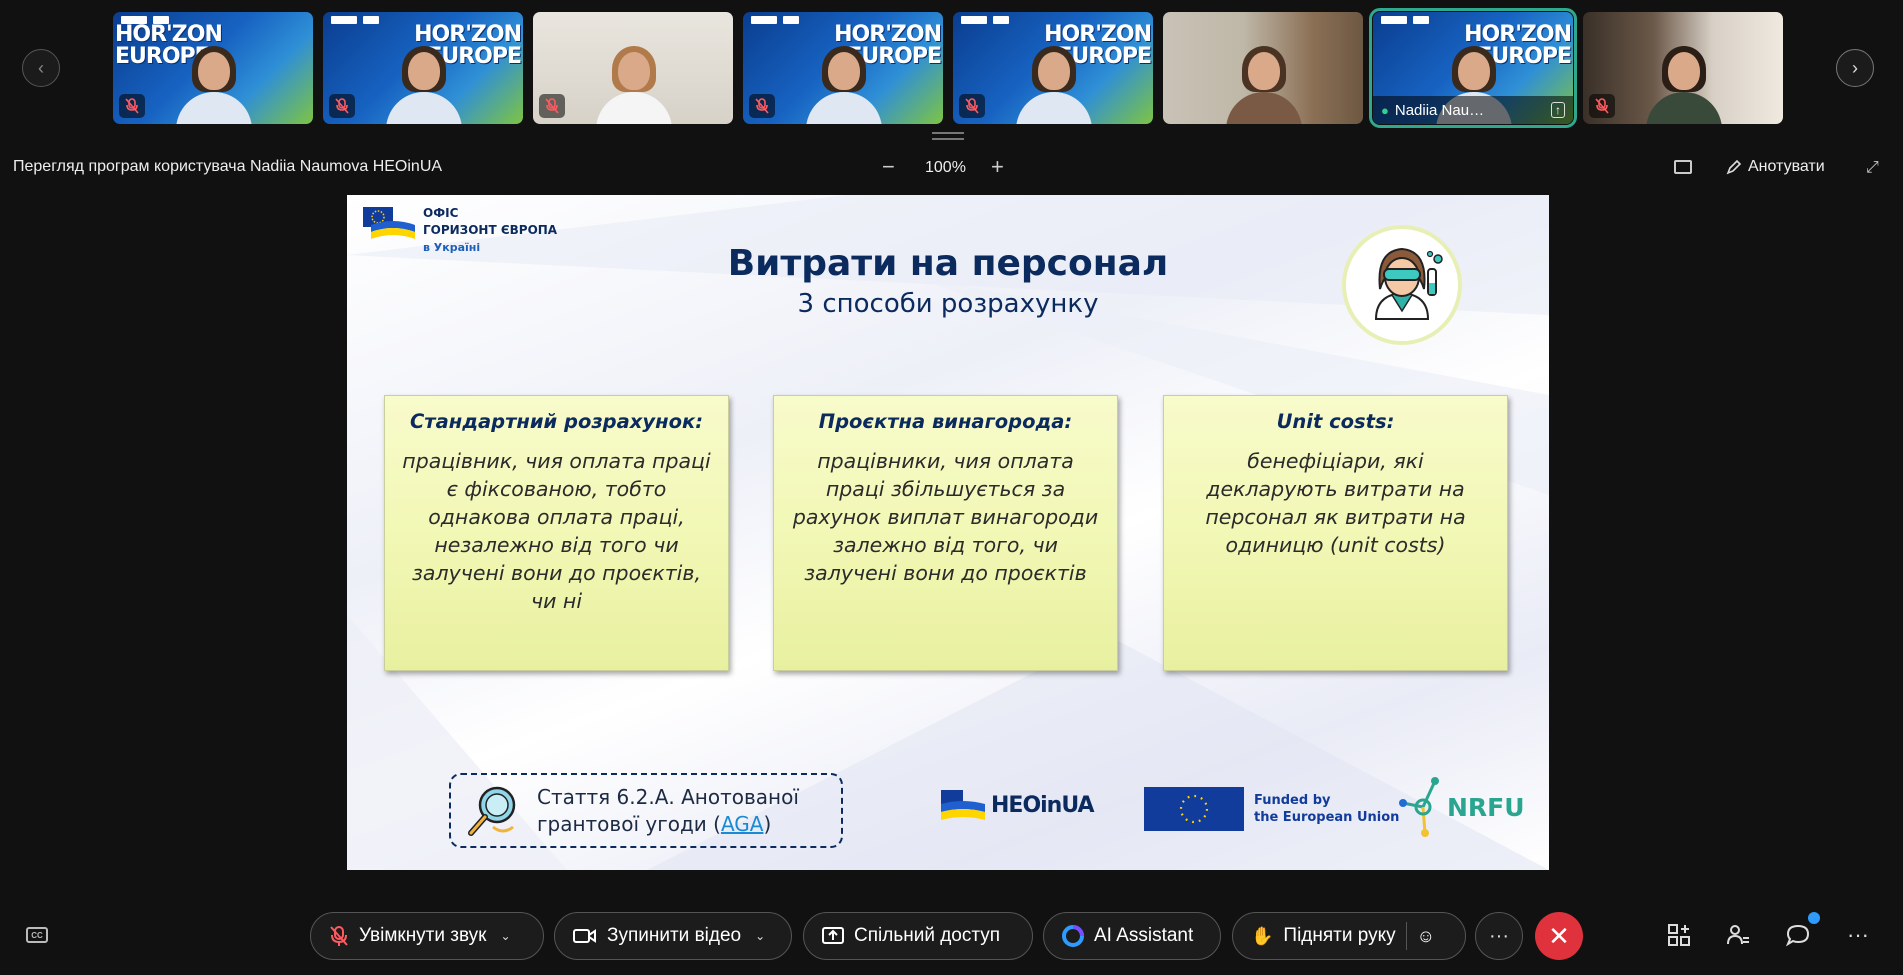 This screenshot has width=1903, height=975. I want to click on ai-assistant-label: AI Assistant, so click(1144, 935).